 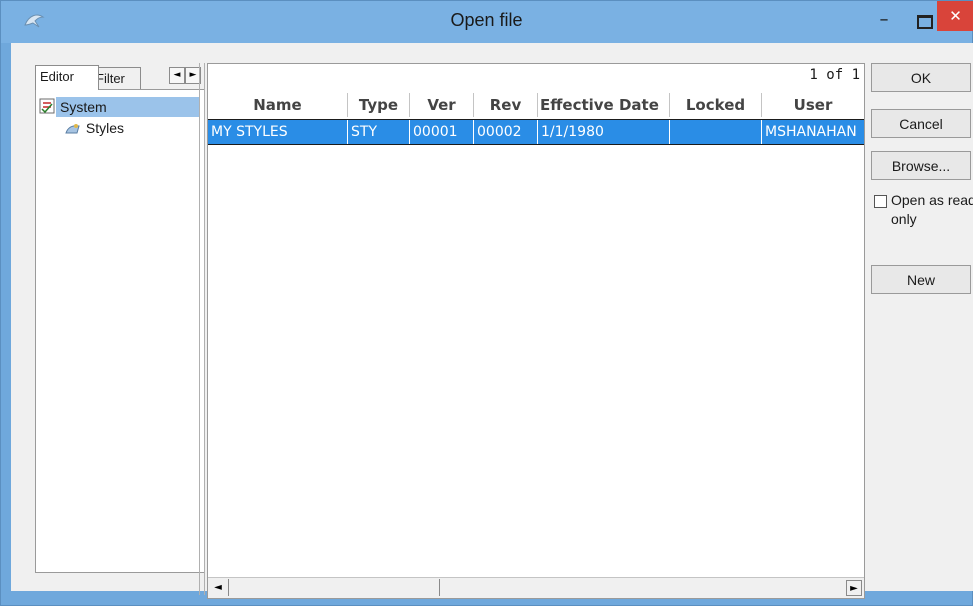 I want to click on tab-strip: Editor Filter ◄ ►, so click(x=120, y=77).